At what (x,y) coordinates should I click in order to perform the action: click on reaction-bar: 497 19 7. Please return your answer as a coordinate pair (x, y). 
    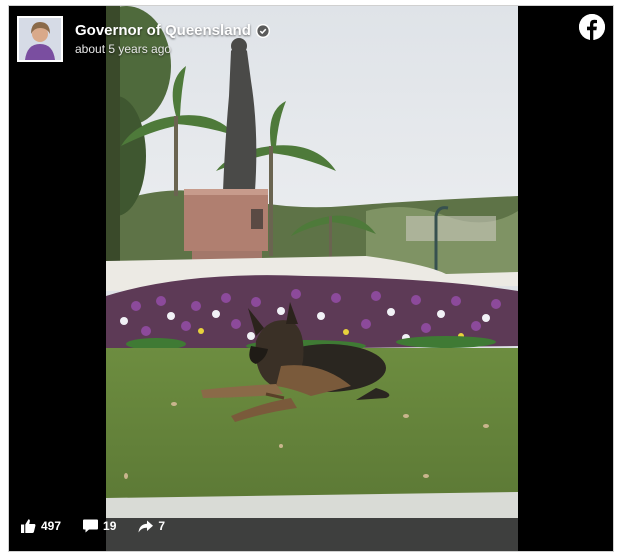
    Looking at the image, I should click on (93, 526).